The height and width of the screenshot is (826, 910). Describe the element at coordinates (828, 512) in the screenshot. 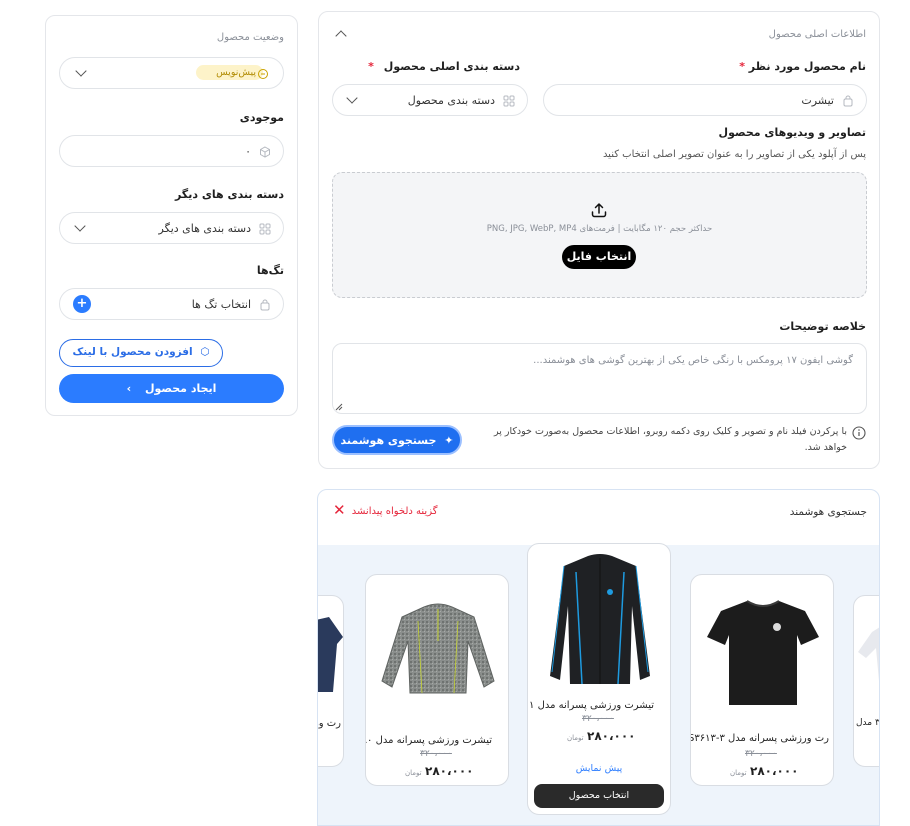

I see `smart-search-title: جستجوی هوشمند` at that location.